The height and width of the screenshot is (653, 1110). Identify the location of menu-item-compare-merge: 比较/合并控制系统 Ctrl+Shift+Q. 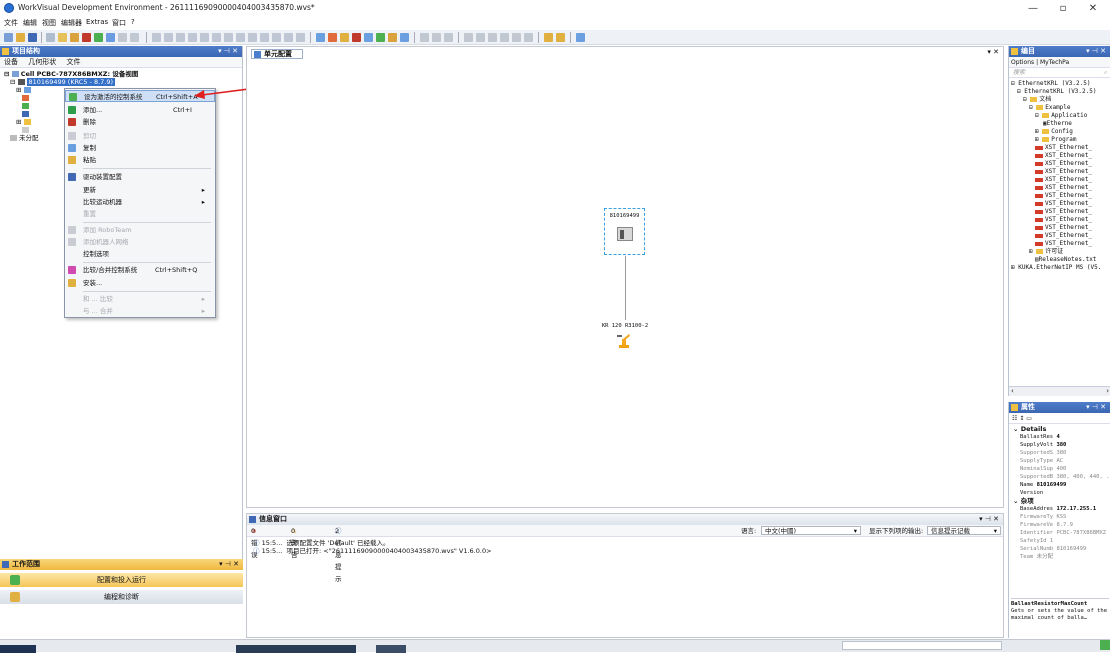
(140, 270).